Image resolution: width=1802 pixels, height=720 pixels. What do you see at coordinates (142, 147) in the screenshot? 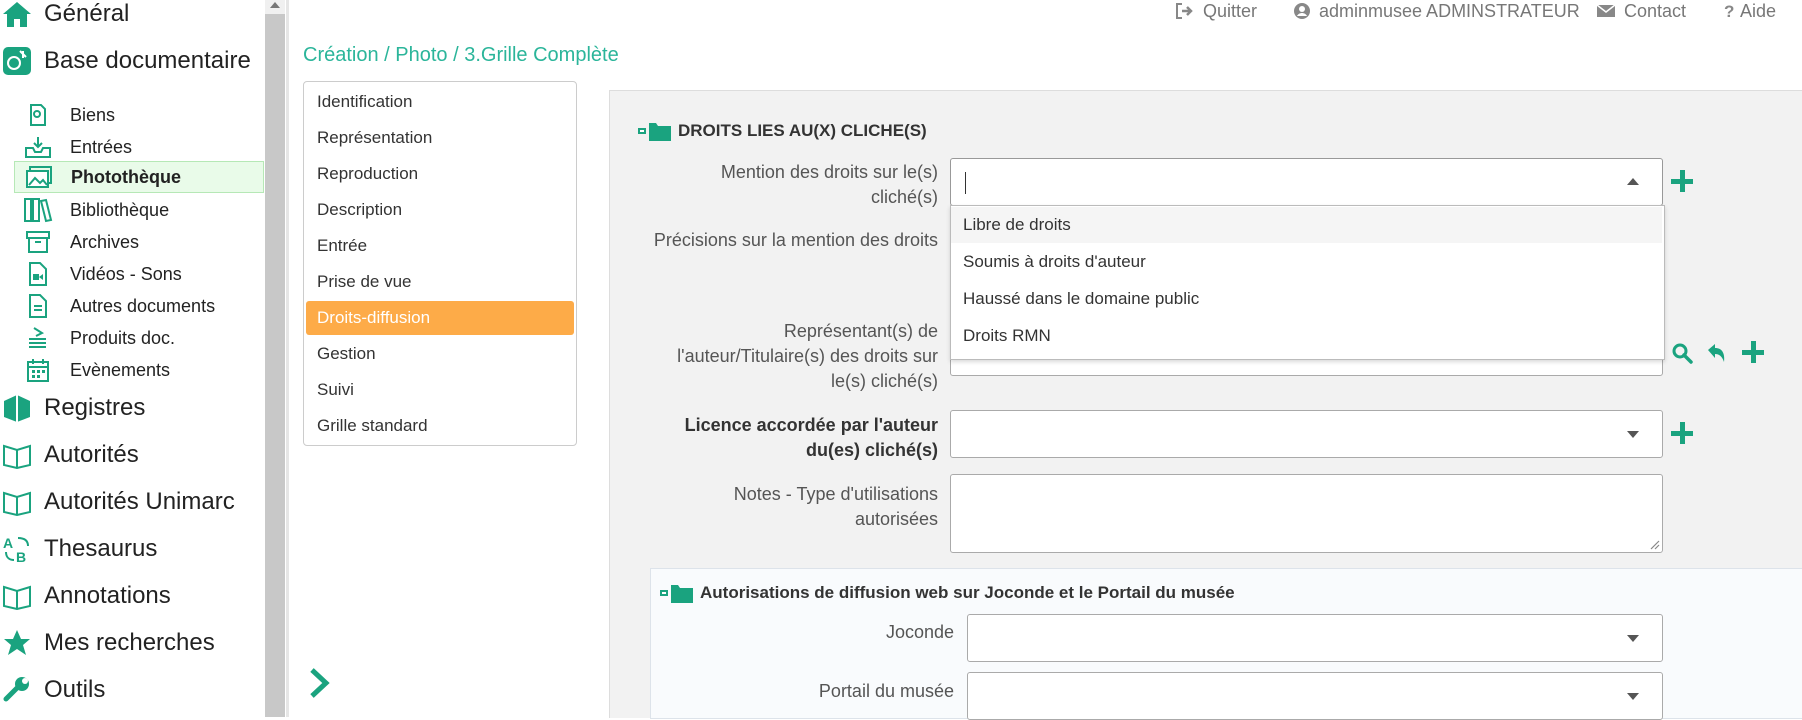
I see `sidebar-item-entrees: Entrées` at bounding box center [142, 147].